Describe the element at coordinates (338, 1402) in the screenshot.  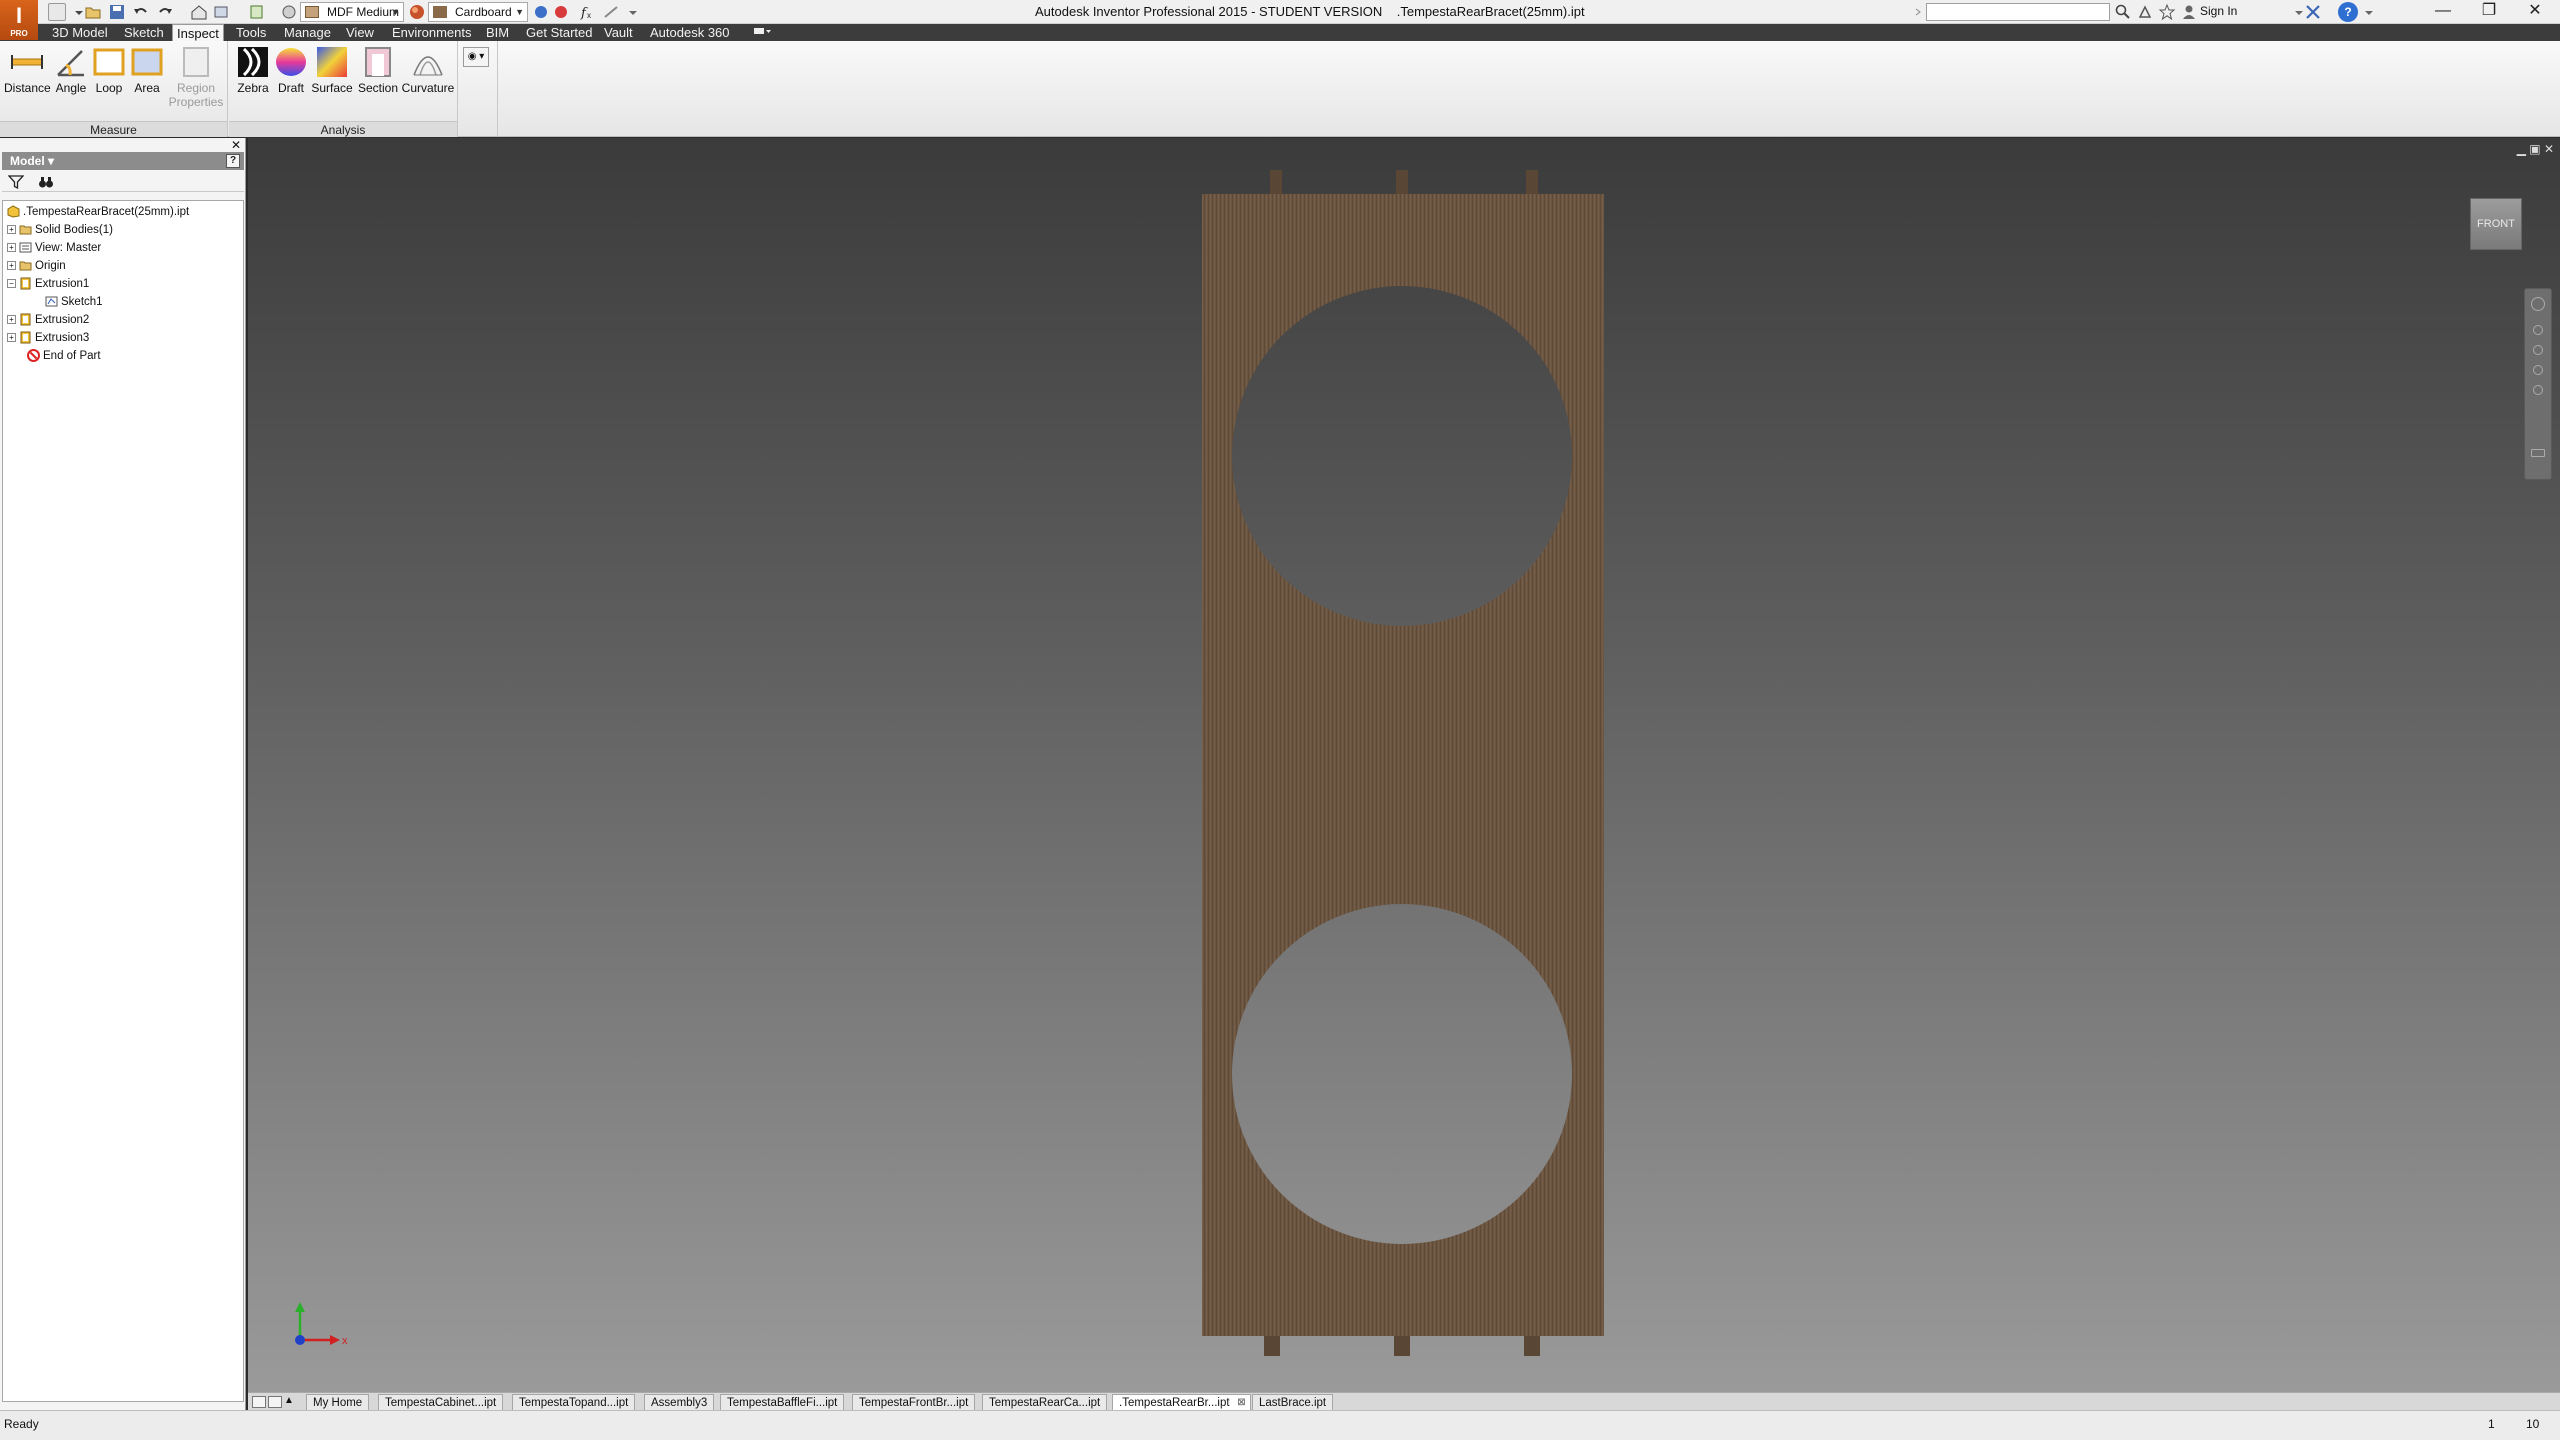
I see `doc-tab-my-home: My Home` at that location.